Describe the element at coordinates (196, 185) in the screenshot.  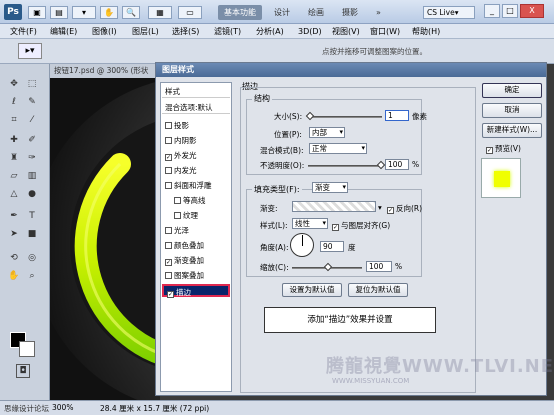
I see `style-item: 斜面和浮雕` at that location.